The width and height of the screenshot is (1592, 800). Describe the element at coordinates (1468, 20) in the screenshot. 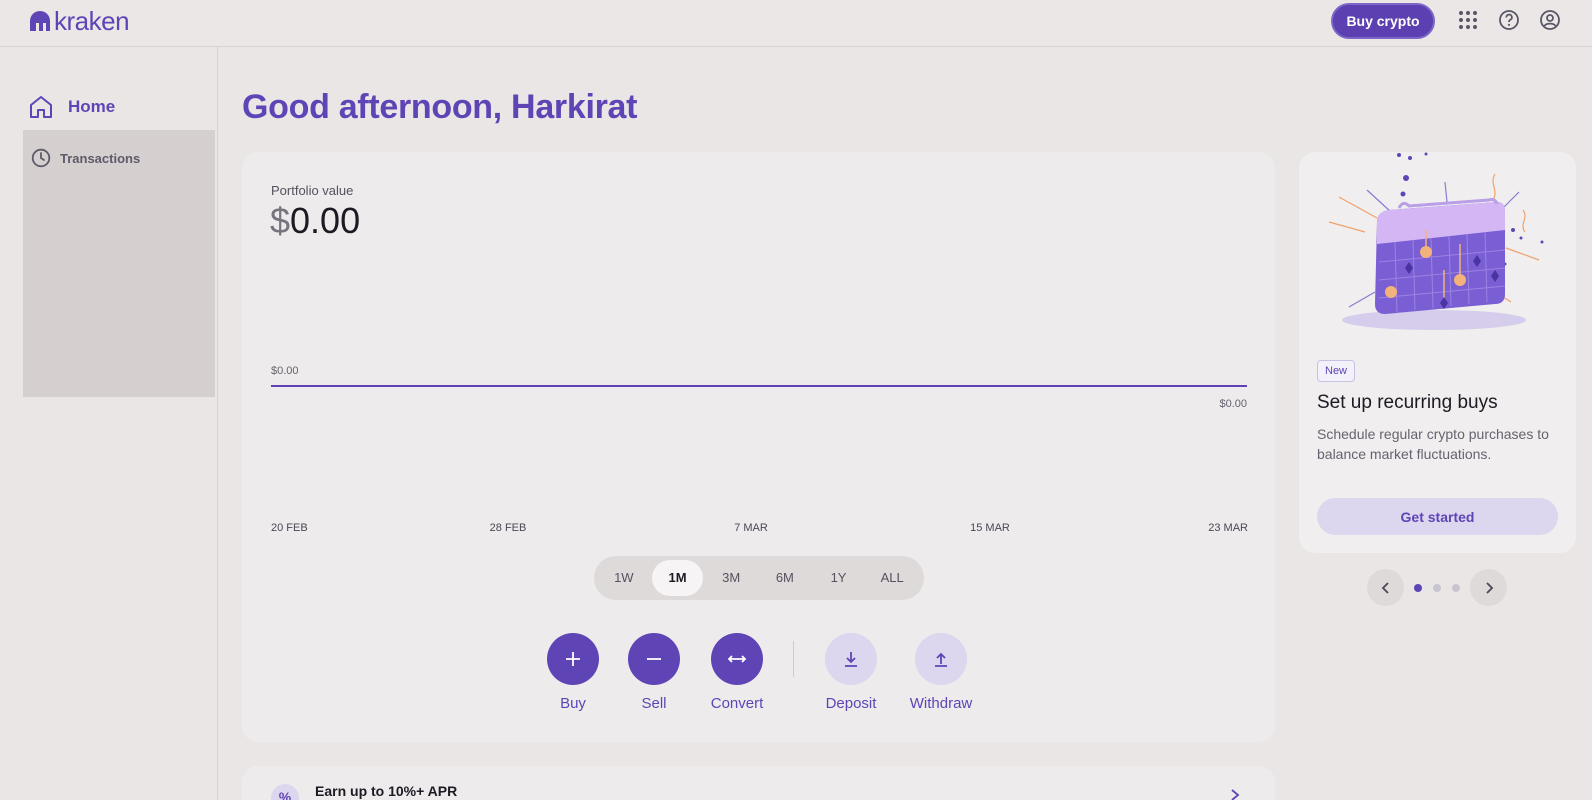

I see `apps-grid-icon` at that location.